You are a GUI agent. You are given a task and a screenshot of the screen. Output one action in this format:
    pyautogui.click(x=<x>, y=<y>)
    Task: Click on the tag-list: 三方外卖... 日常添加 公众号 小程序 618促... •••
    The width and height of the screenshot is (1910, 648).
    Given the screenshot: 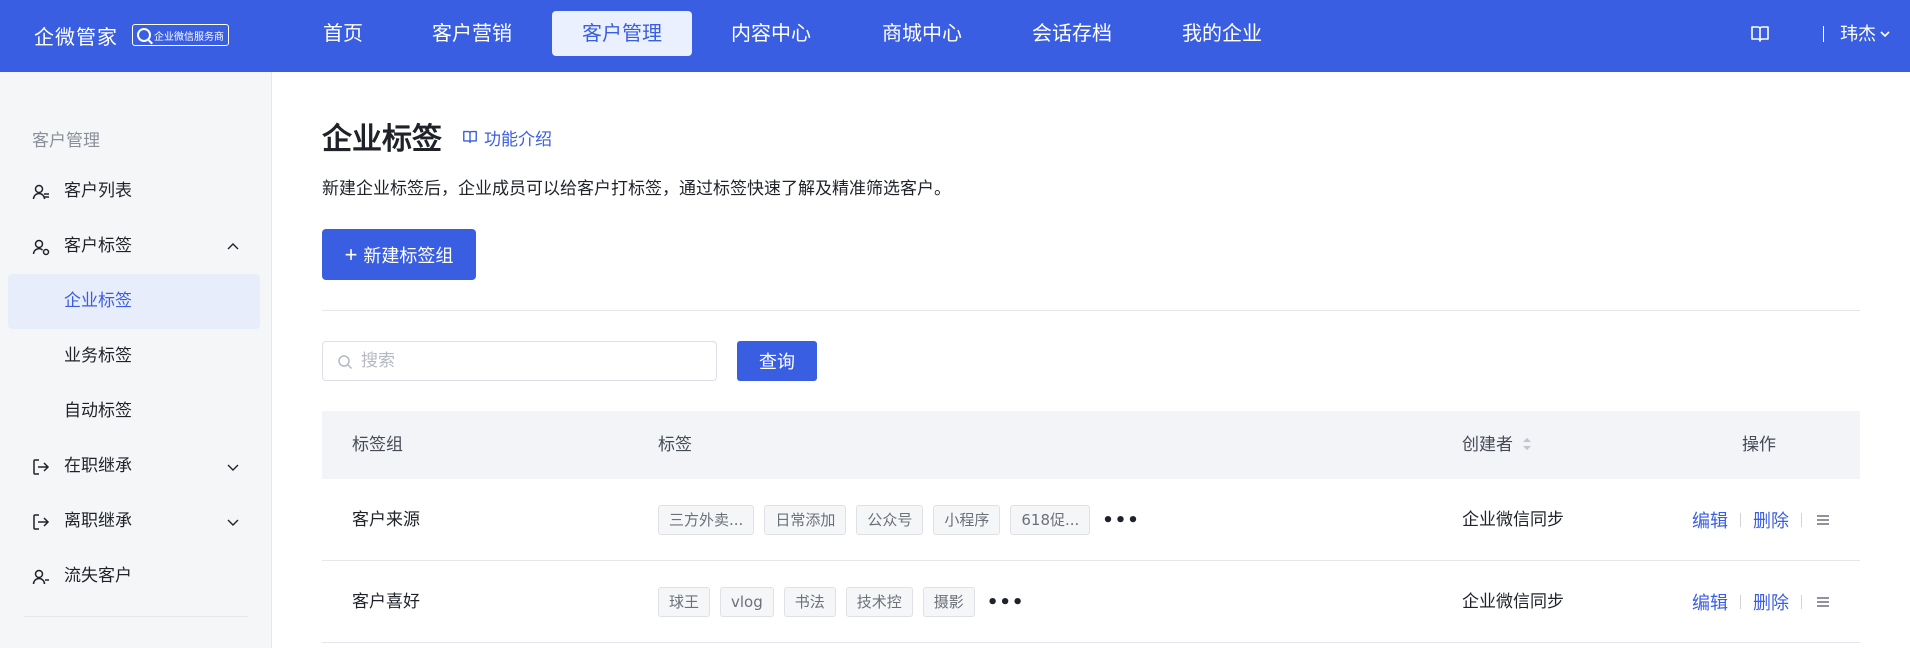 What is the action you would take?
    pyautogui.click(x=899, y=520)
    